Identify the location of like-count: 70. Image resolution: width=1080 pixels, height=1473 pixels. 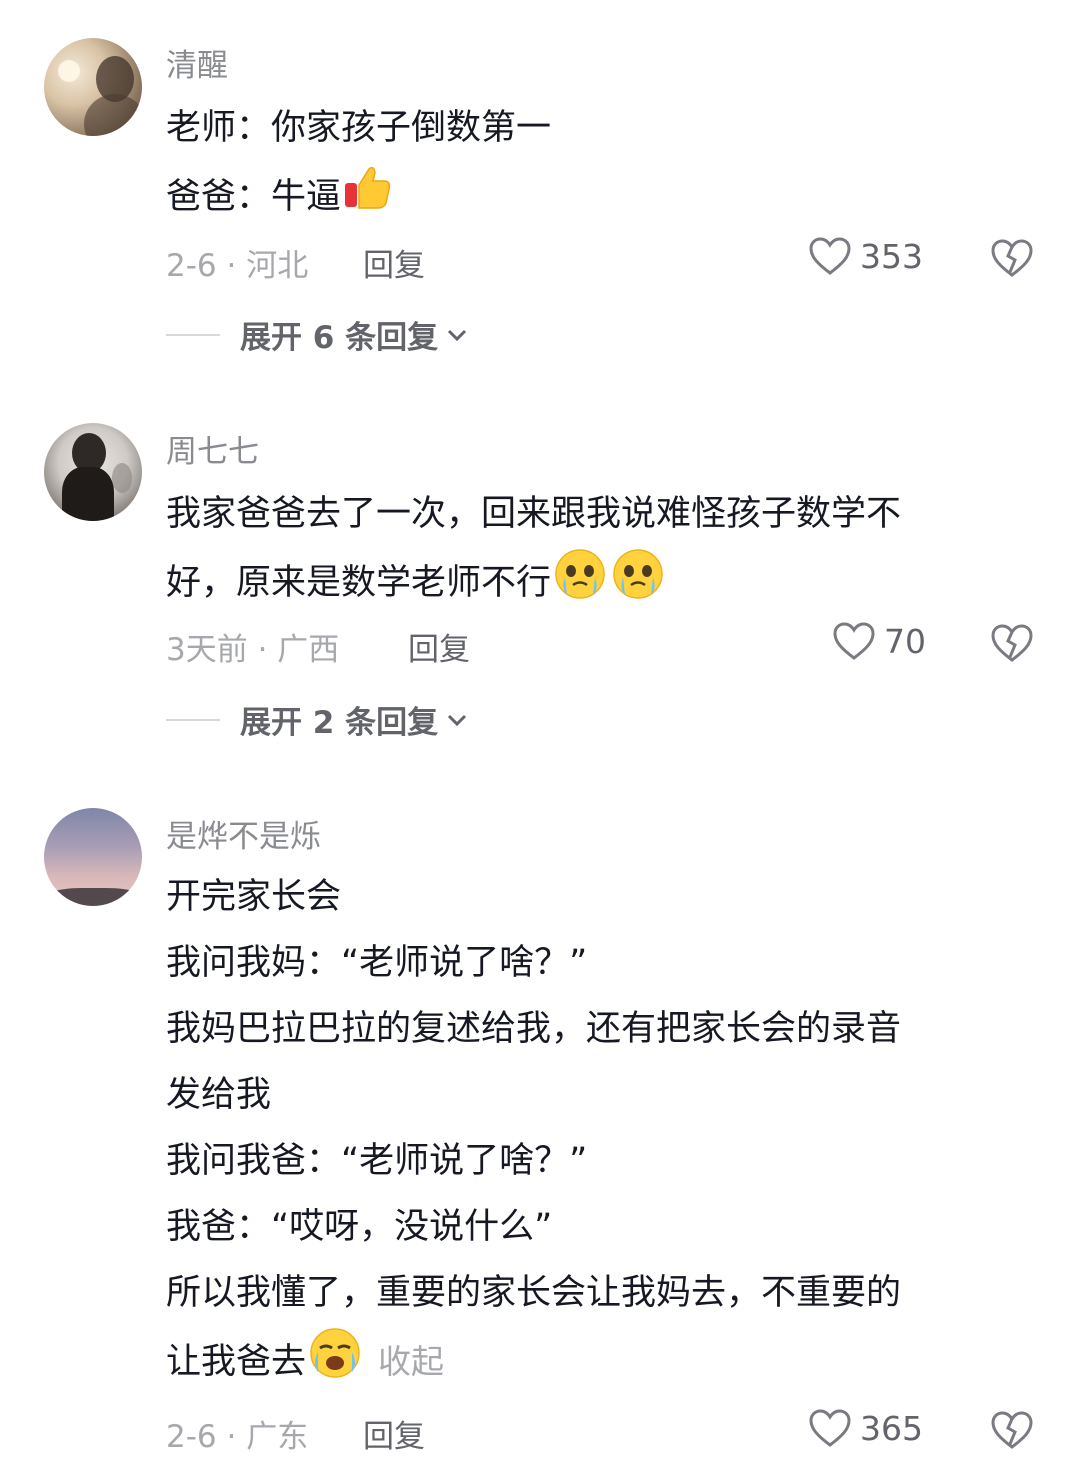
(905, 641).